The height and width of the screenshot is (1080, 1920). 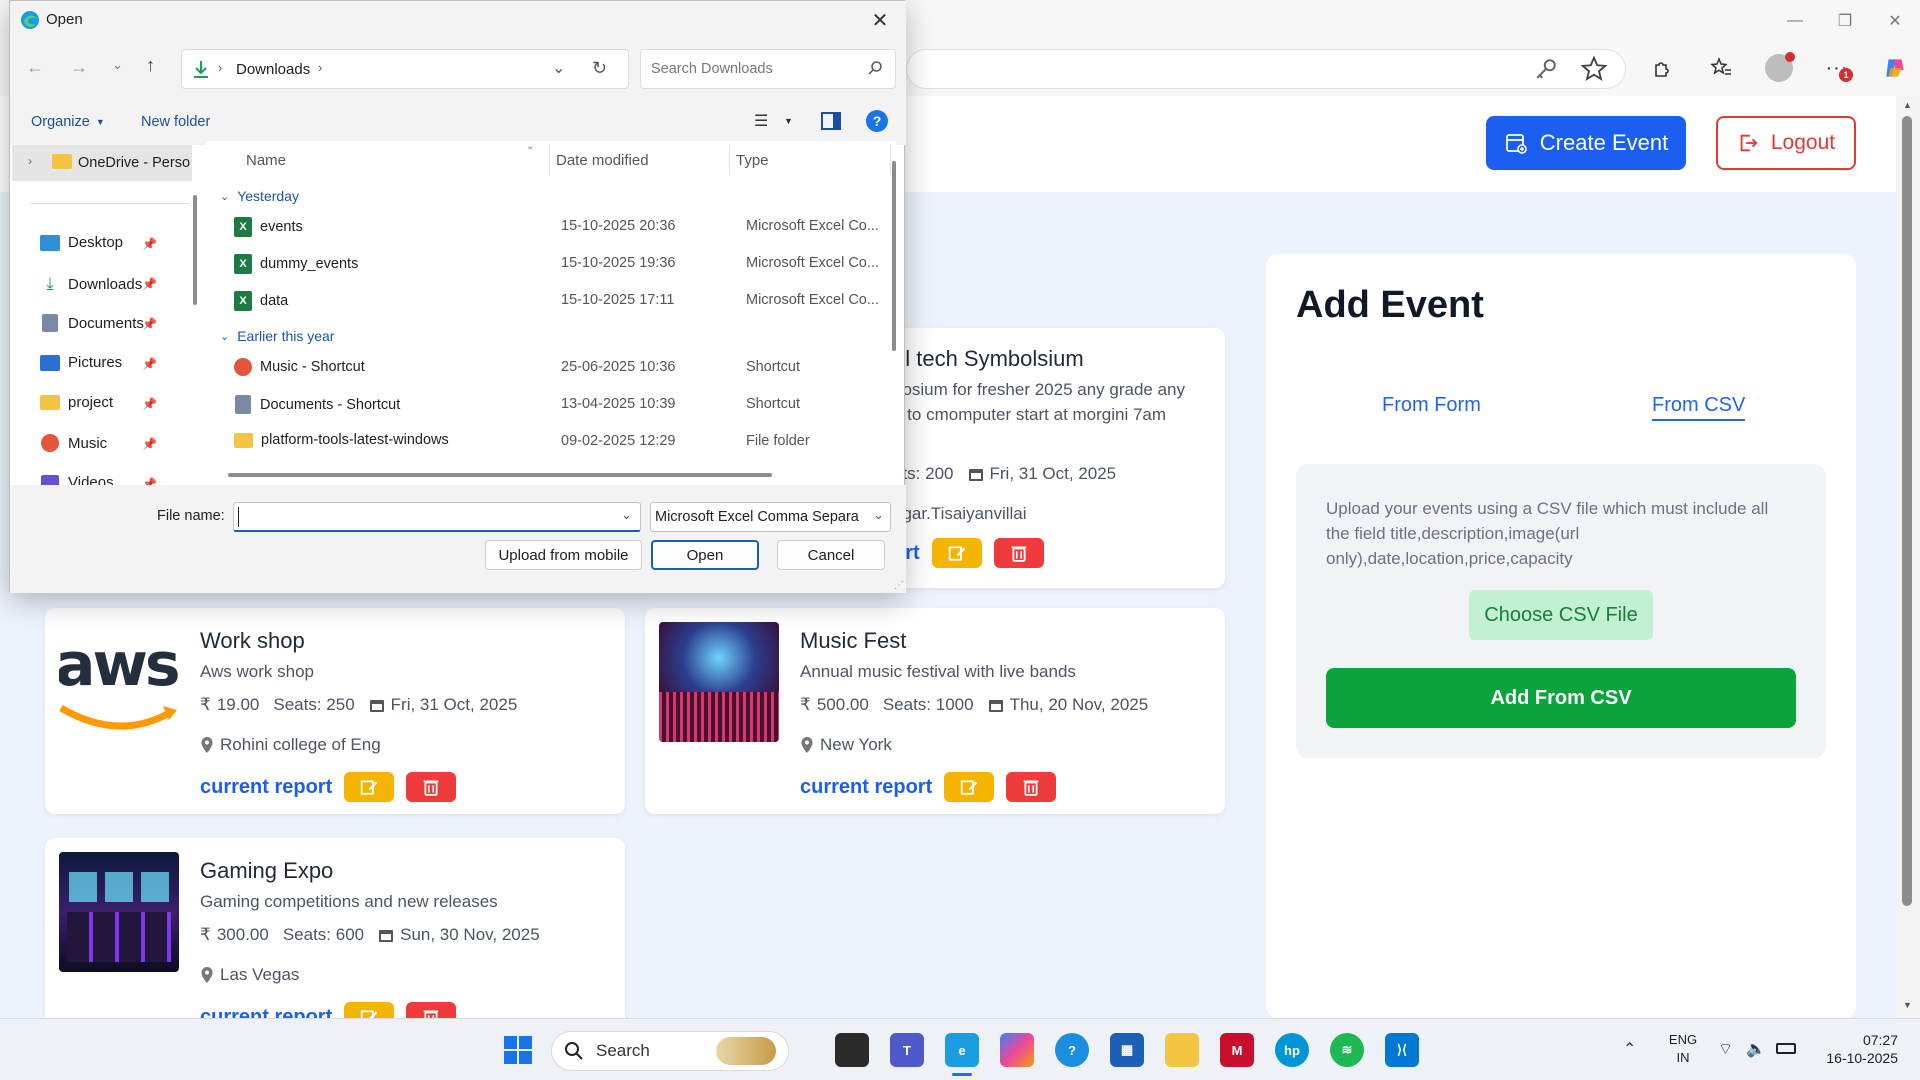 What do you see at coordinates (894, 256) in the screenshot?
I see `vertical-scrollbar` at bounding box center [894, 256].